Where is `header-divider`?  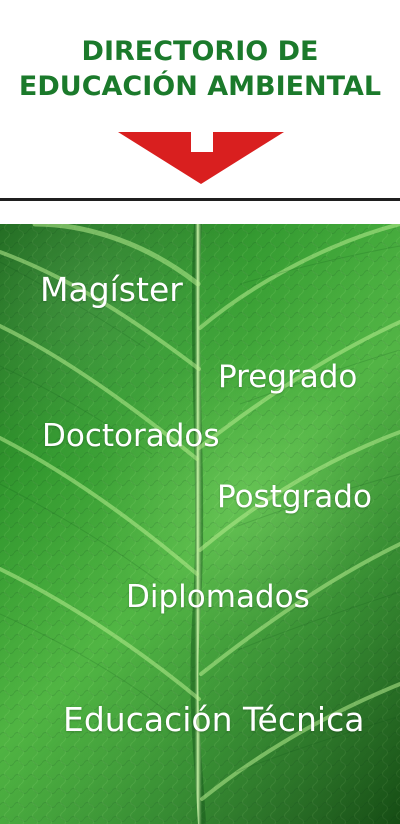
header-divider is located at coordinates (200, 199).